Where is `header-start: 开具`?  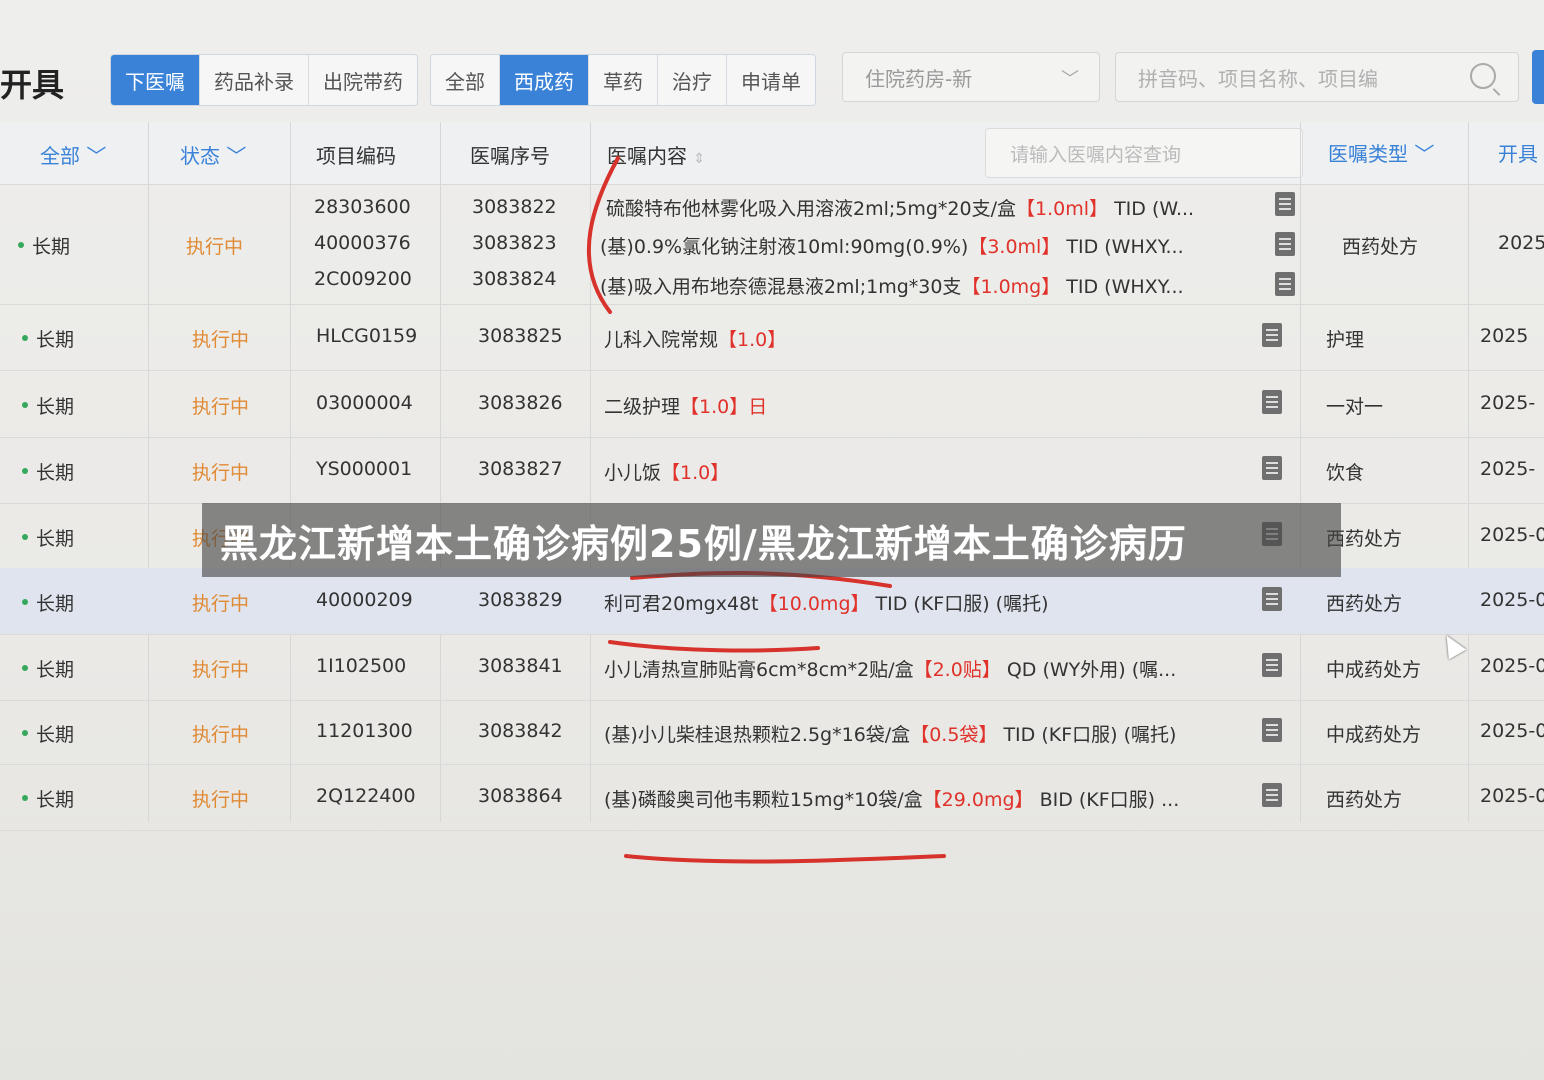
header-start: 开具 is located at coordinates (1518, 154).